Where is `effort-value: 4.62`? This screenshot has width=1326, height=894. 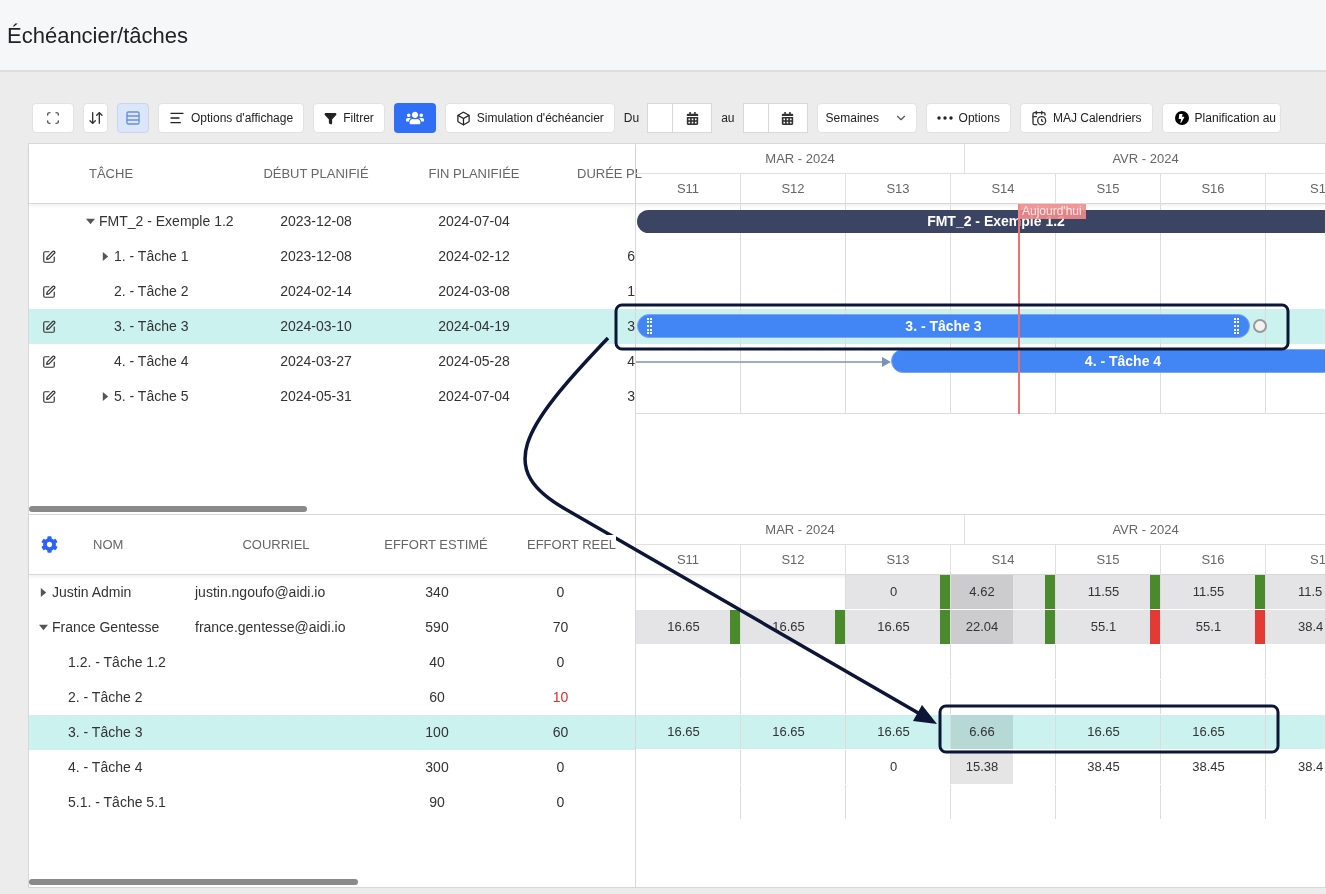
effort-value: 4.62 is located at coordinates (982, 592).